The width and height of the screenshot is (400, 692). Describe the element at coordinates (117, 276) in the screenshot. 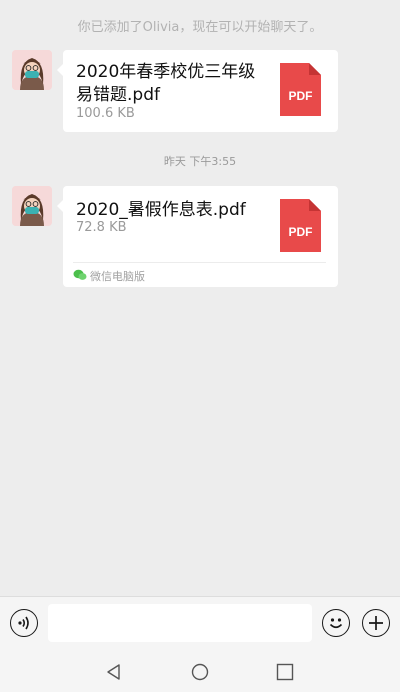

I see `source-label: 微信电脑版` at that location.